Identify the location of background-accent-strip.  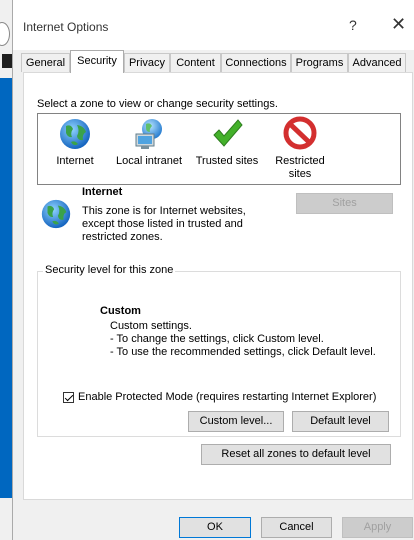
(6, 288).